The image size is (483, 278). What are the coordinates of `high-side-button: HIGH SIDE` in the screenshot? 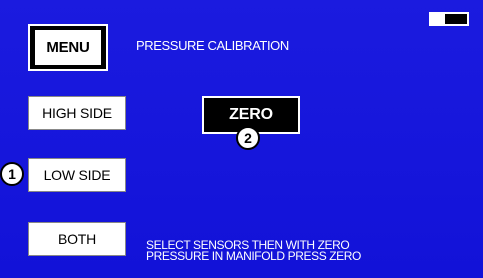 It's located at (77, 113).